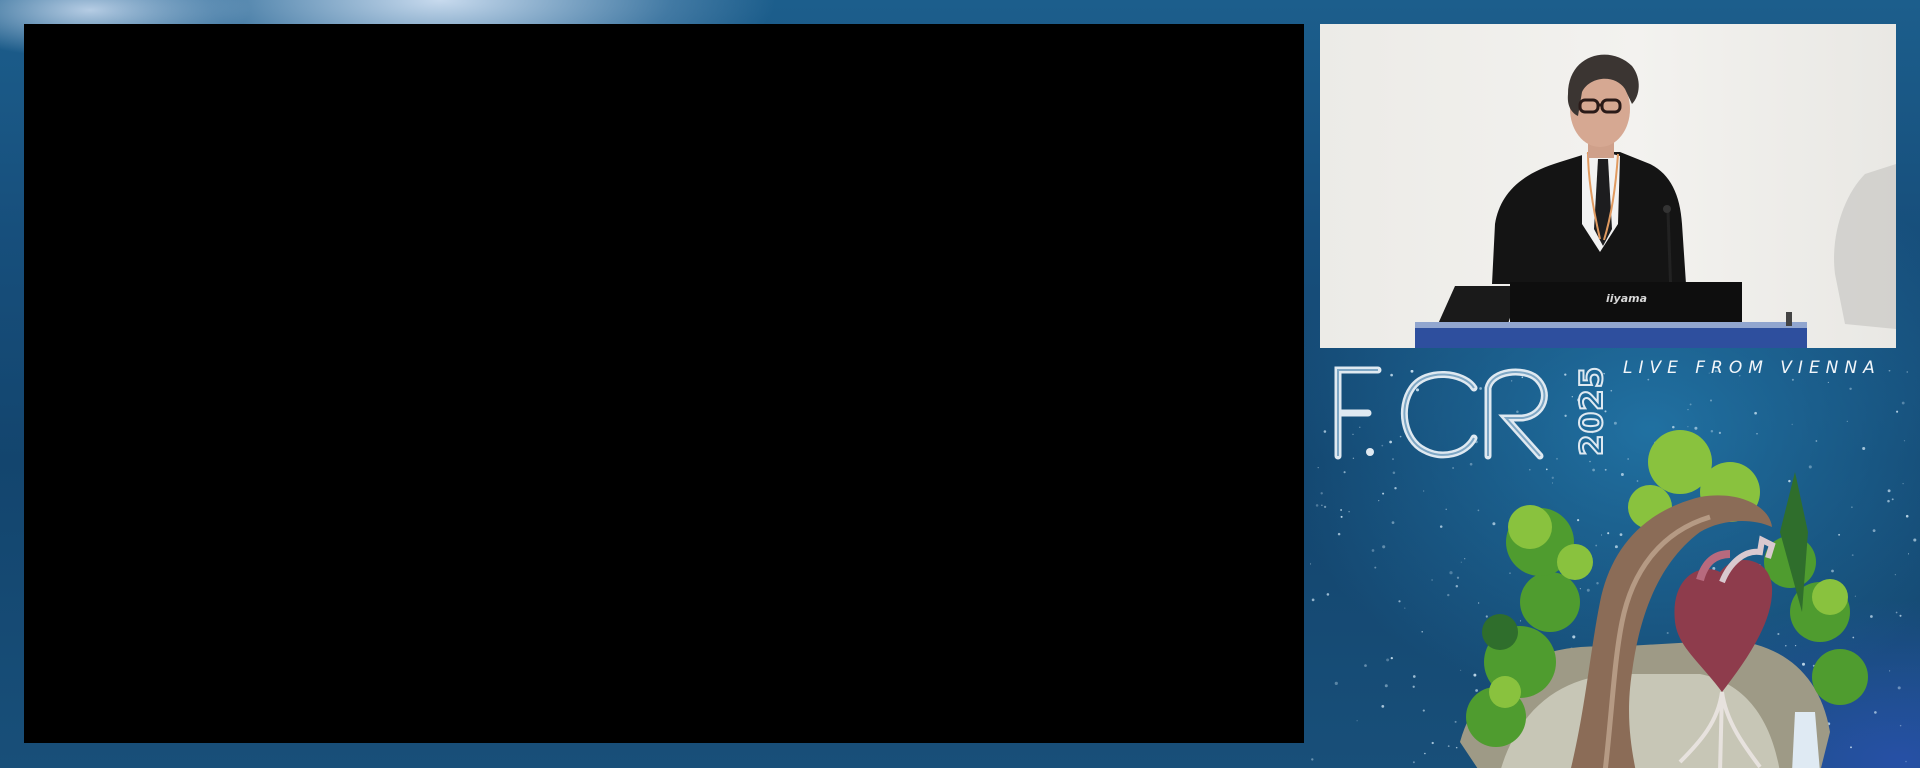  I want to click on live-from-vienna-label: LIVE FROM VIENNA, so click(1752, 368).